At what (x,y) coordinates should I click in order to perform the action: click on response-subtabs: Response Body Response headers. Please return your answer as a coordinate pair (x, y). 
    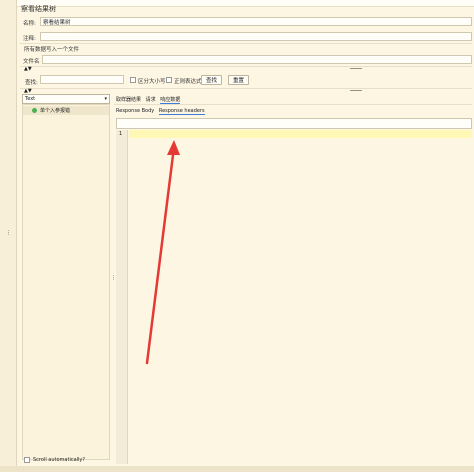
    Looking at the image, I should click on (162, 111).